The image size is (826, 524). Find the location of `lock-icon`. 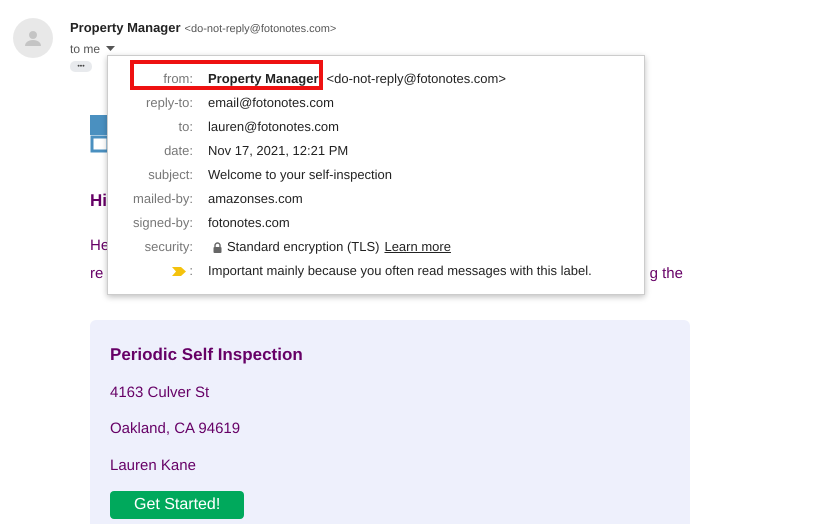

lock-icon is located at coordinates (217, 247).